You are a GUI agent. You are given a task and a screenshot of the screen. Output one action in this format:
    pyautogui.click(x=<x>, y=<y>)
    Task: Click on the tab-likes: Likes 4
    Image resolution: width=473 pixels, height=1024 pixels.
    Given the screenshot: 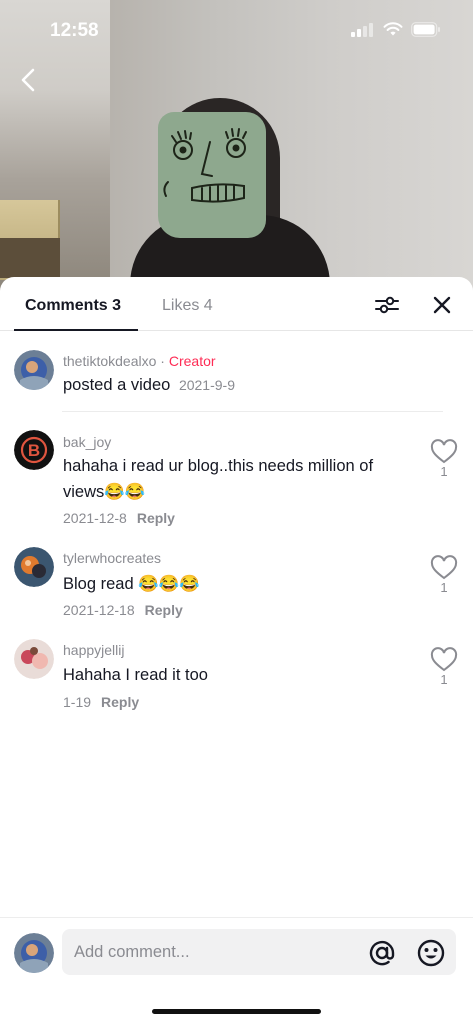 What is the action you would take?
    pyautogui.click(x=187, y=306)
    